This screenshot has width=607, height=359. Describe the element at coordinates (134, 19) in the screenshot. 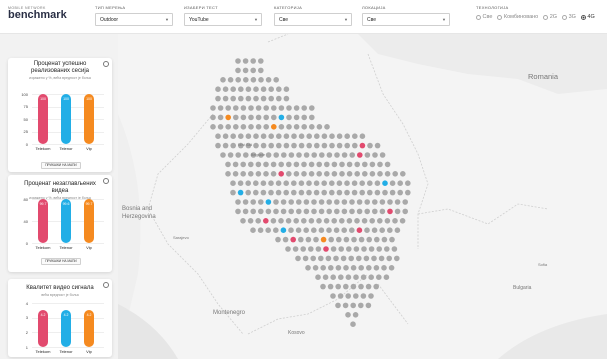

I see `measurement-type-select: Outdoor ▼` at that location.